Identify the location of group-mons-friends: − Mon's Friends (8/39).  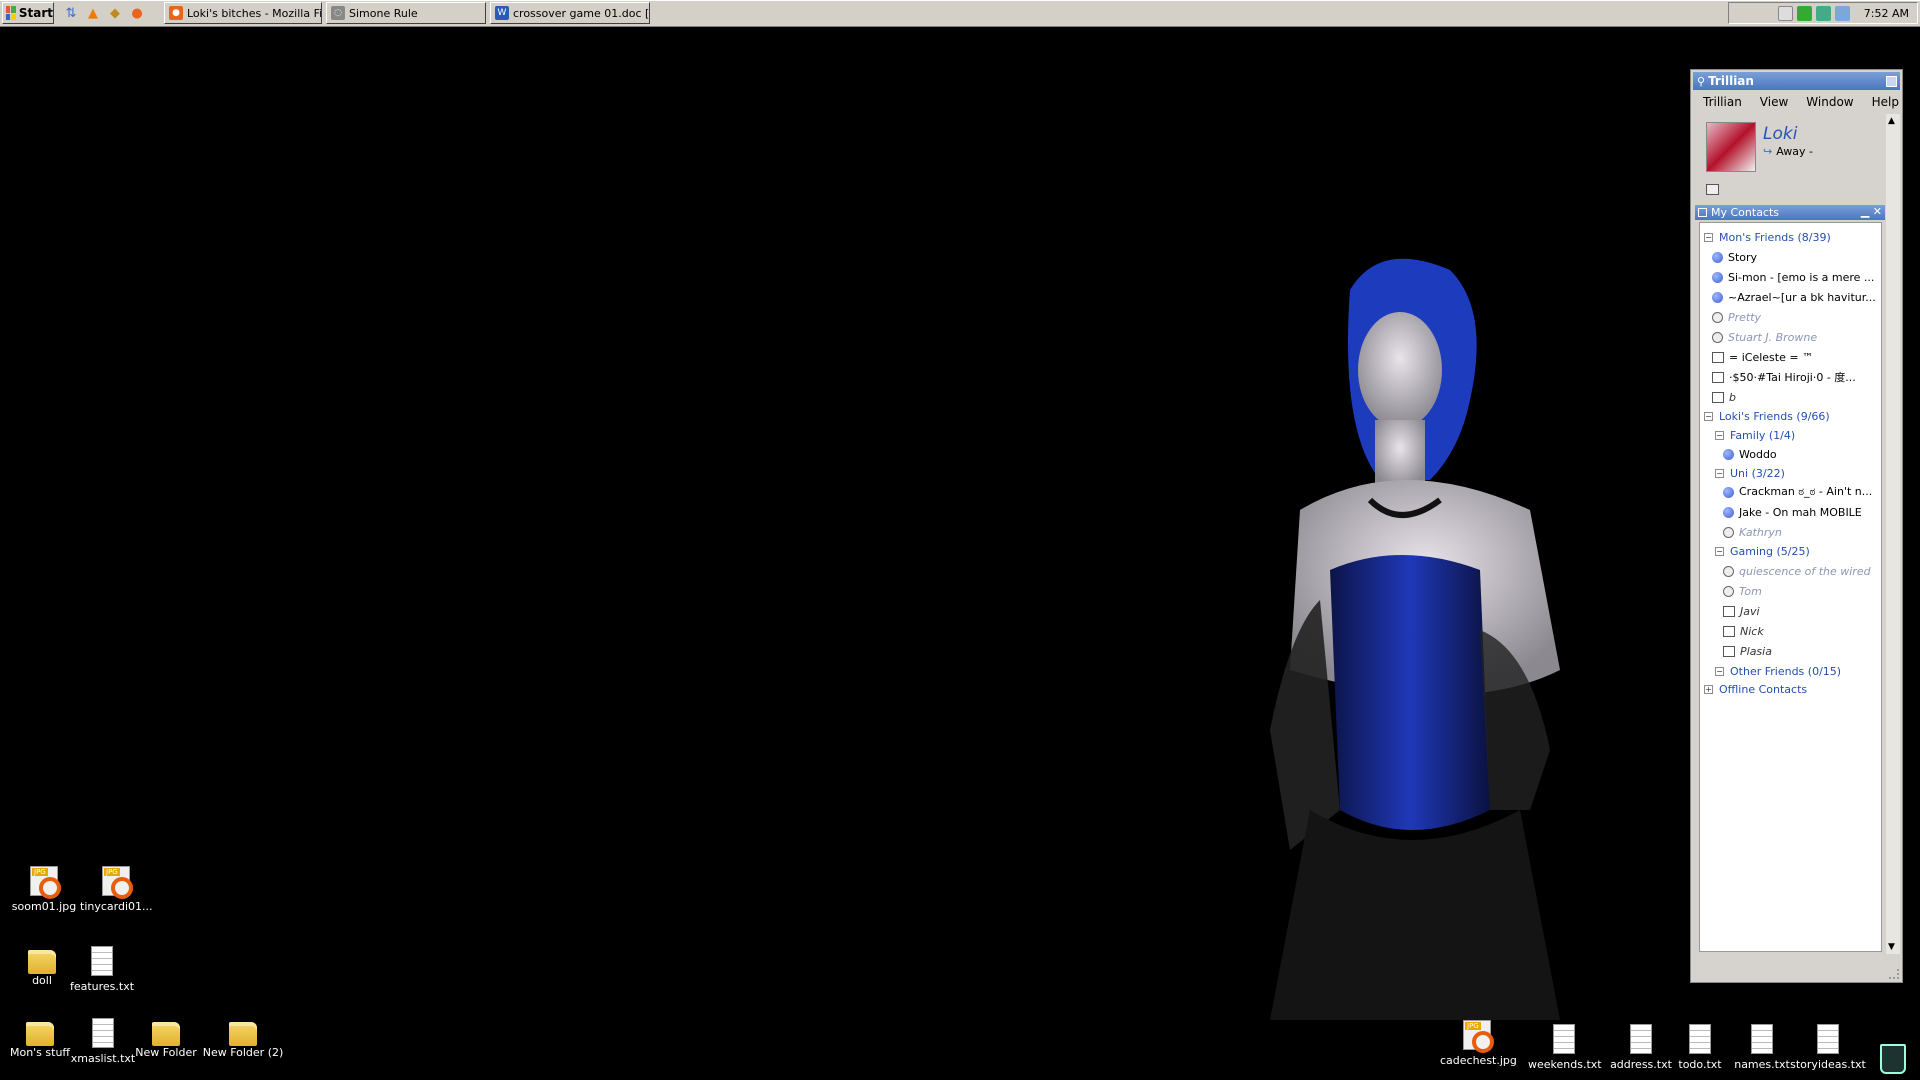
(1767, 237).